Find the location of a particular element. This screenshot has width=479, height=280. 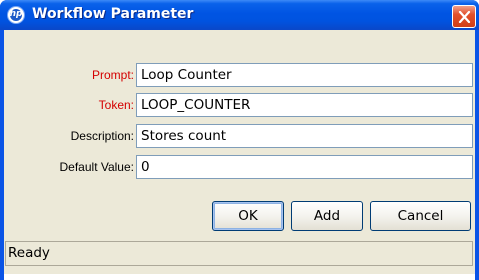

logo-text: hp is located at coordinates (16, 14).